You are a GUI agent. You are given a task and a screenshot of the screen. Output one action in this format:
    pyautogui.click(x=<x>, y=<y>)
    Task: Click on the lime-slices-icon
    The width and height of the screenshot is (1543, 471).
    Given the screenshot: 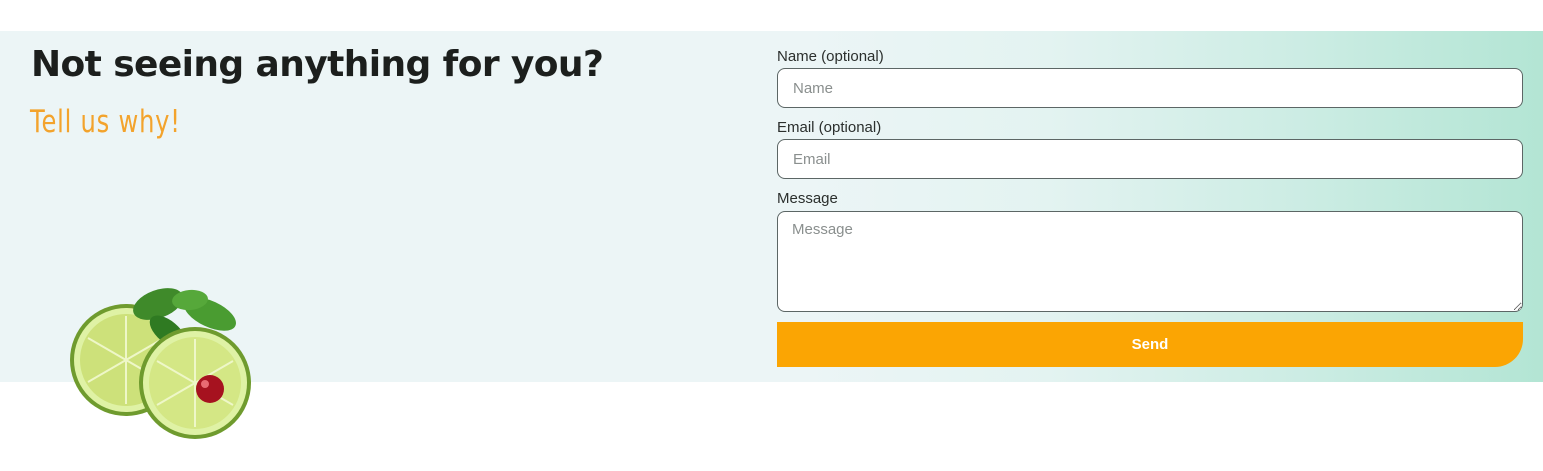 What is the action you would take?
    pyautogui.click(x=160, y=363)
    